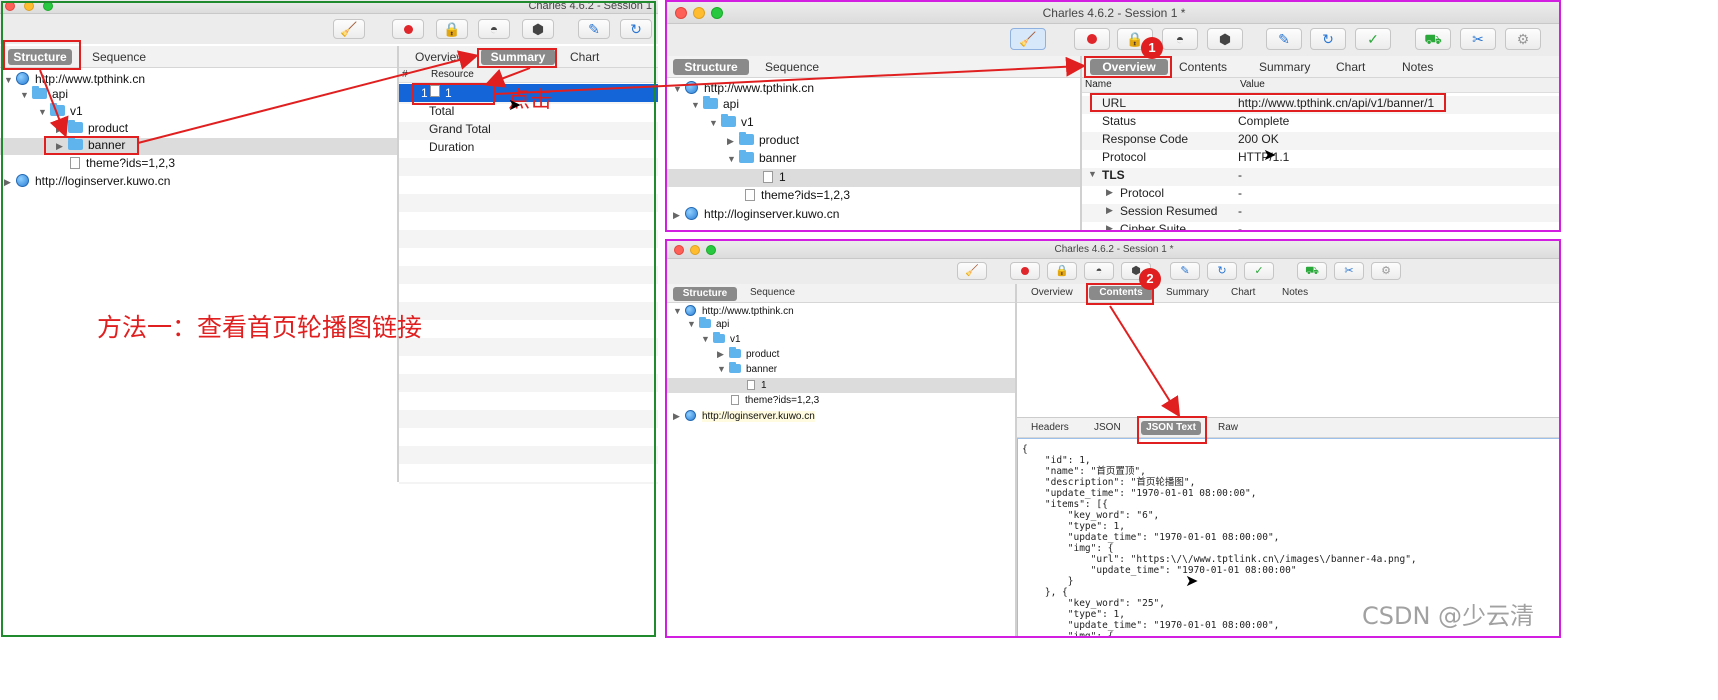 The height and width of the screenshot is (700, 1718). I want to click on arrow-summary-to-row, so click(507, 77).